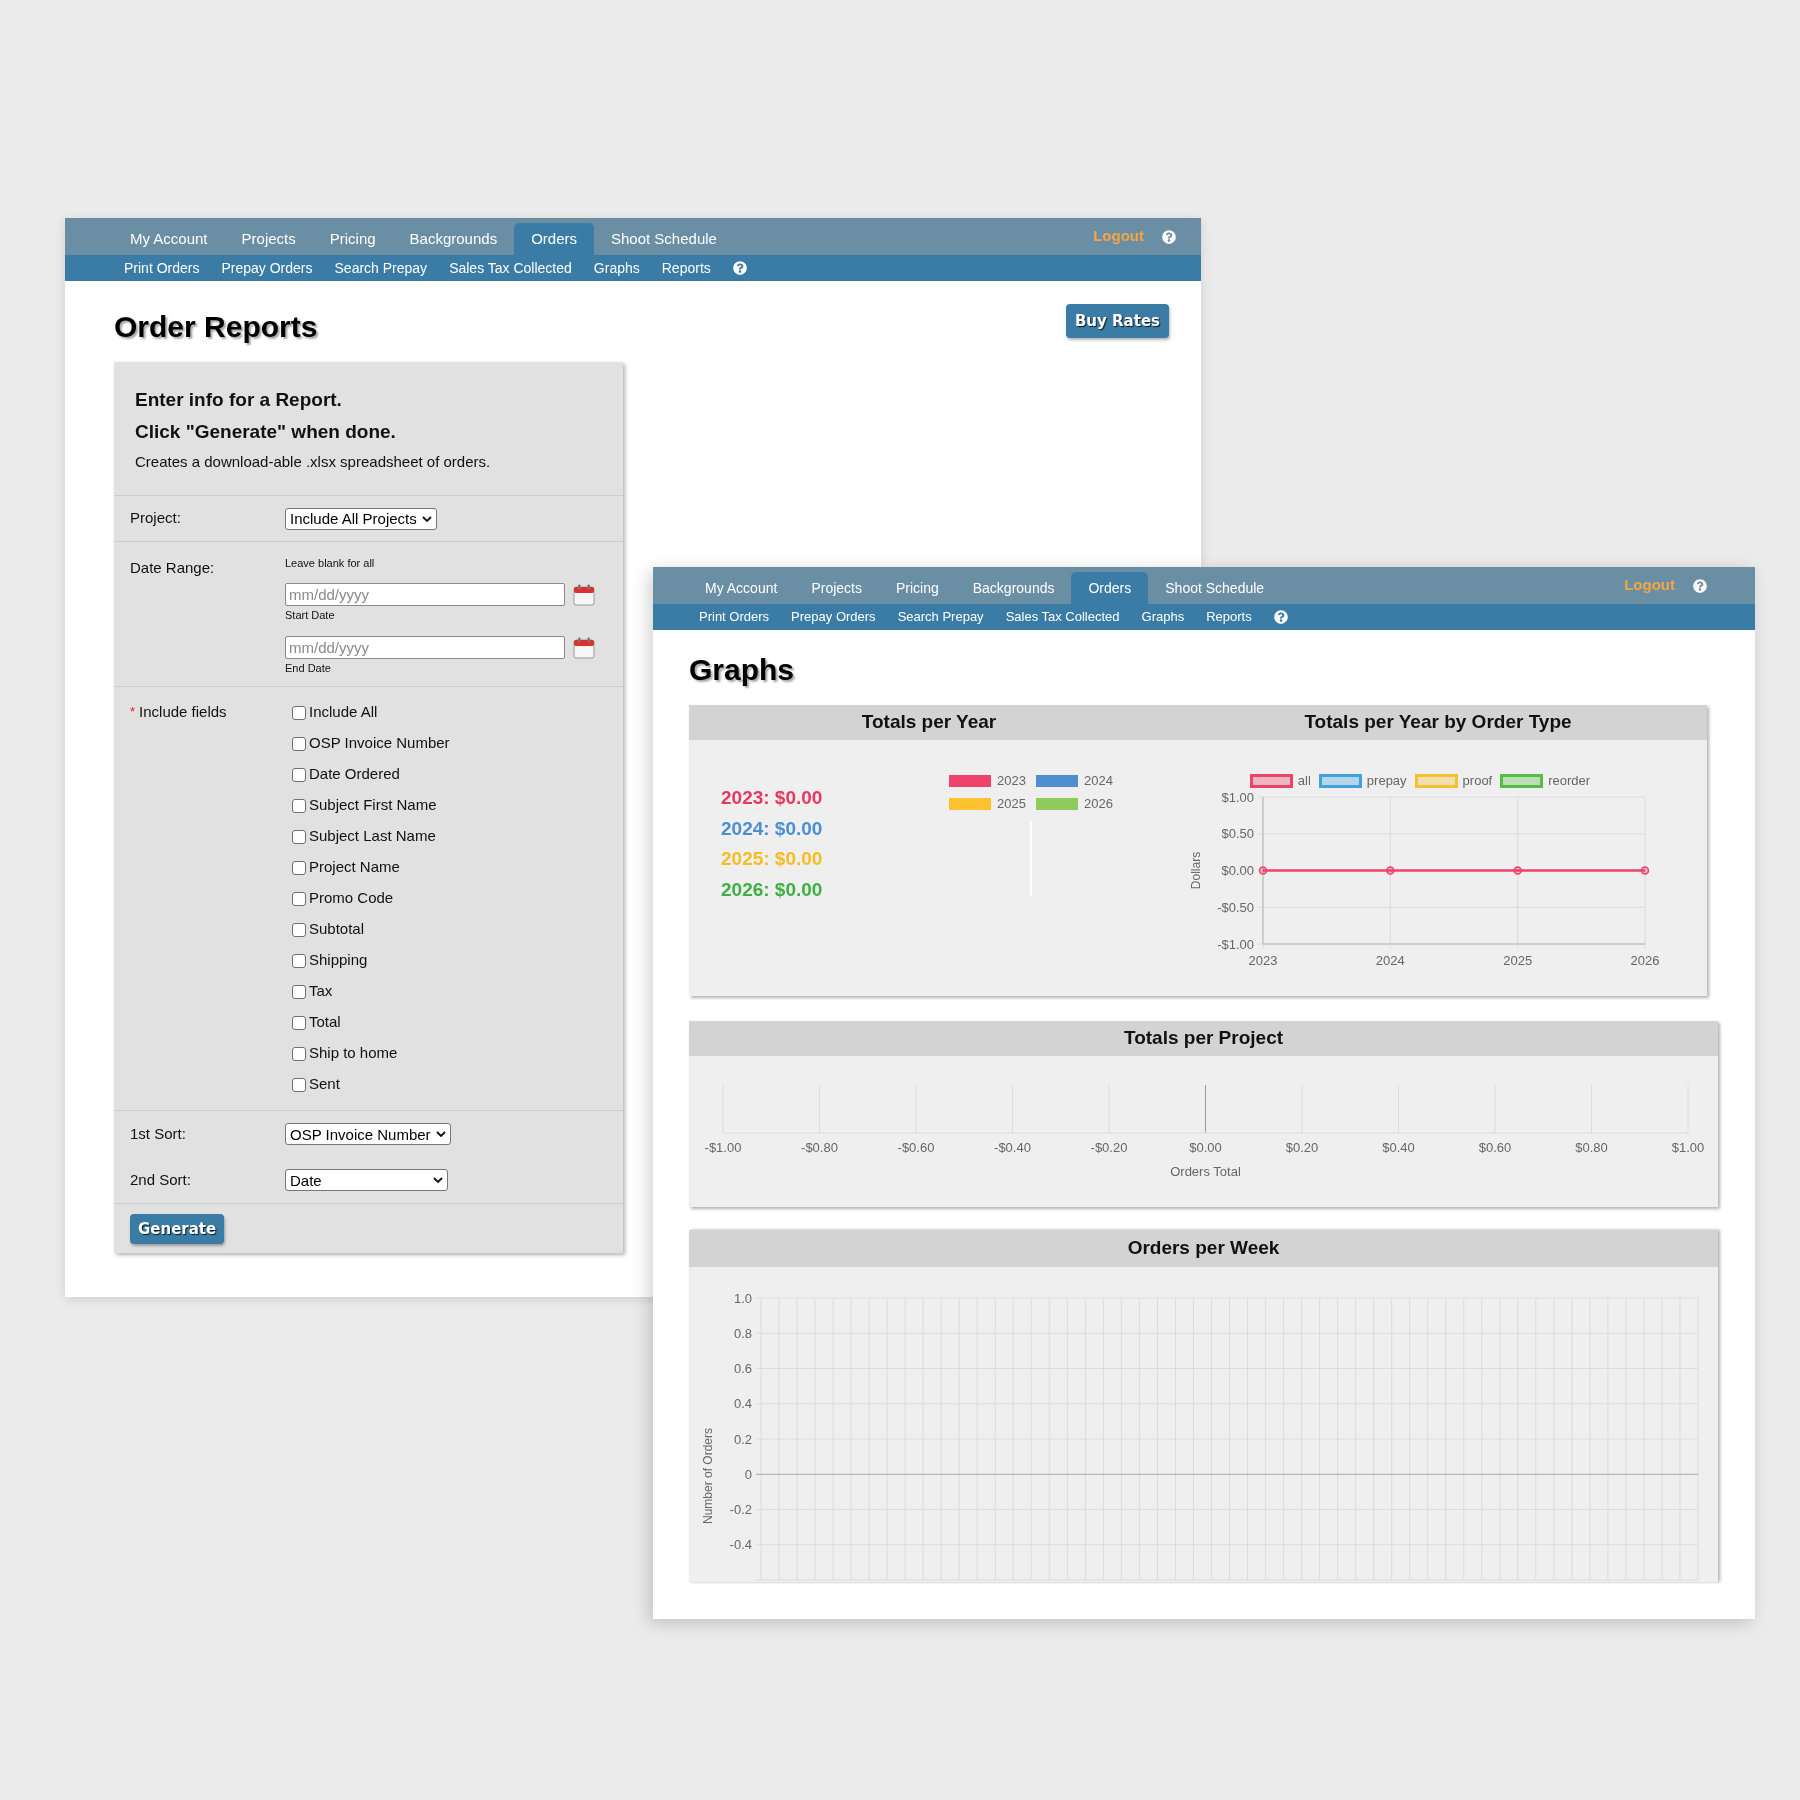 The image size is (1800, 1800). What do you see at coordinates (1237, 870) in the screenshot?
I see `axis-tick-label: $0.00` at bounding box center [1237, 870].